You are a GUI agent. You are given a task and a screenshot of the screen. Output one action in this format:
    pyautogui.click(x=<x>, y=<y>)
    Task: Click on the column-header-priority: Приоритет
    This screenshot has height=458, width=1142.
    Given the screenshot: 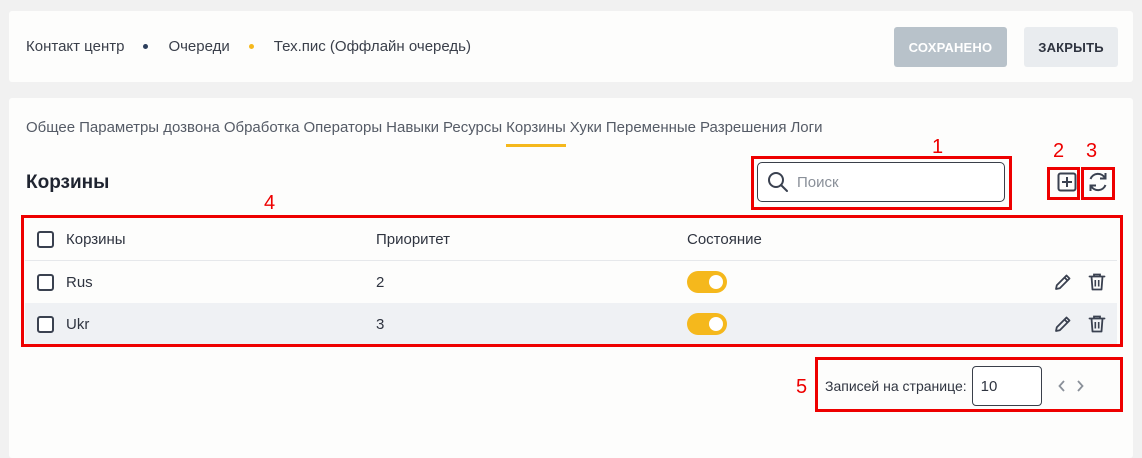 What is the action you would take?
    pyautogui.click(x=413, y=239)
    